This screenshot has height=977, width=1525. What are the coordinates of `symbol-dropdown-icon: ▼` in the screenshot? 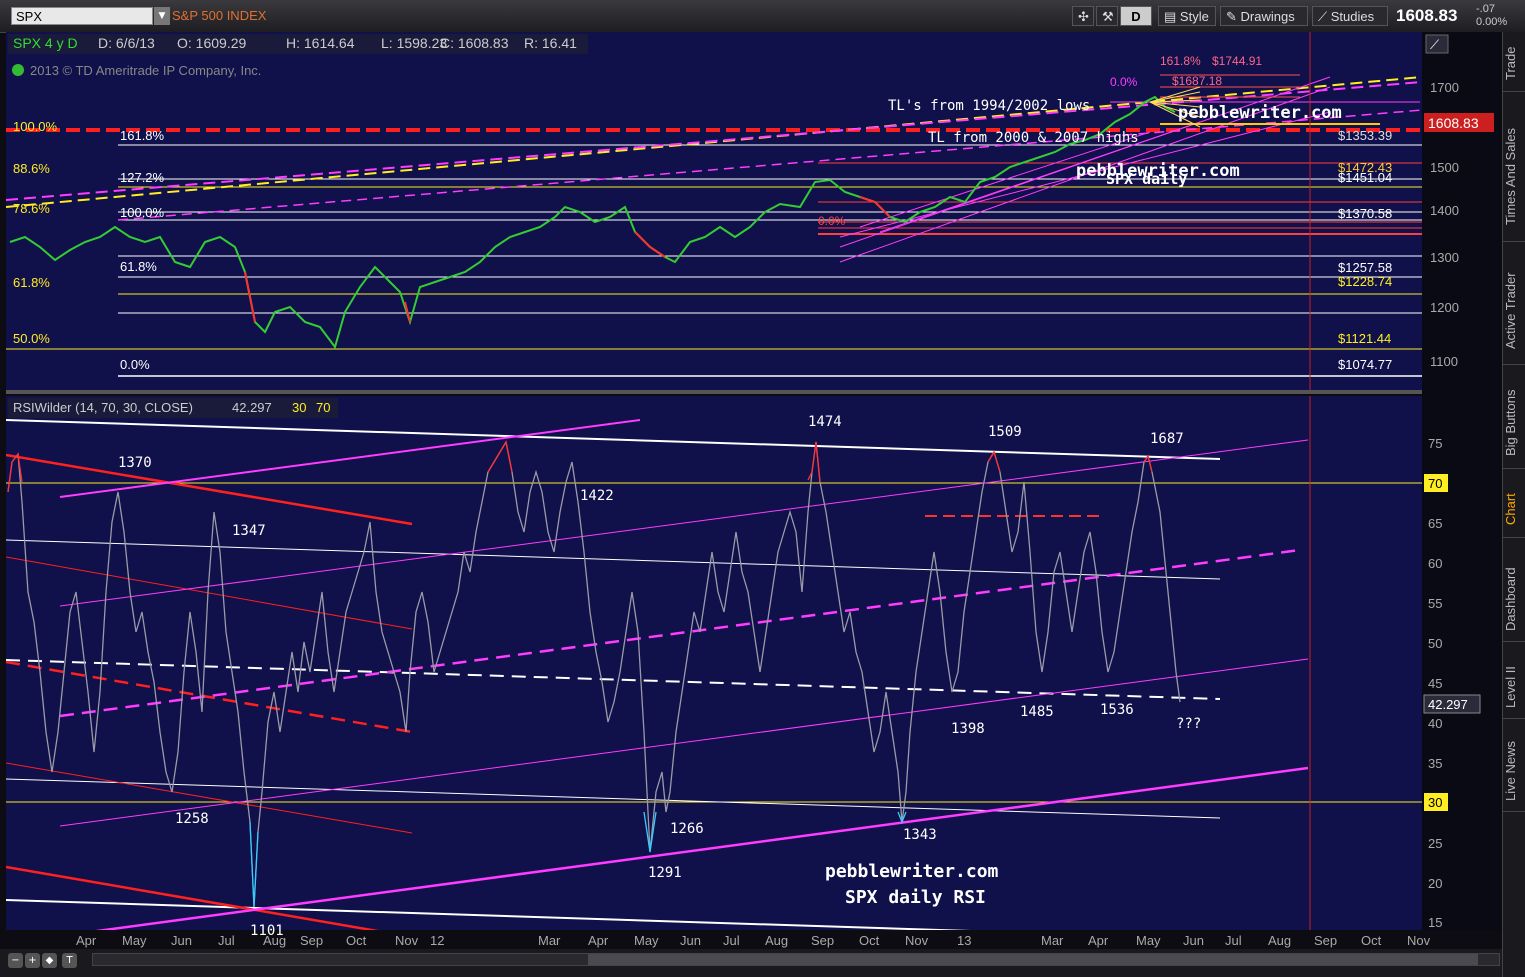 It's located at (162, 16).